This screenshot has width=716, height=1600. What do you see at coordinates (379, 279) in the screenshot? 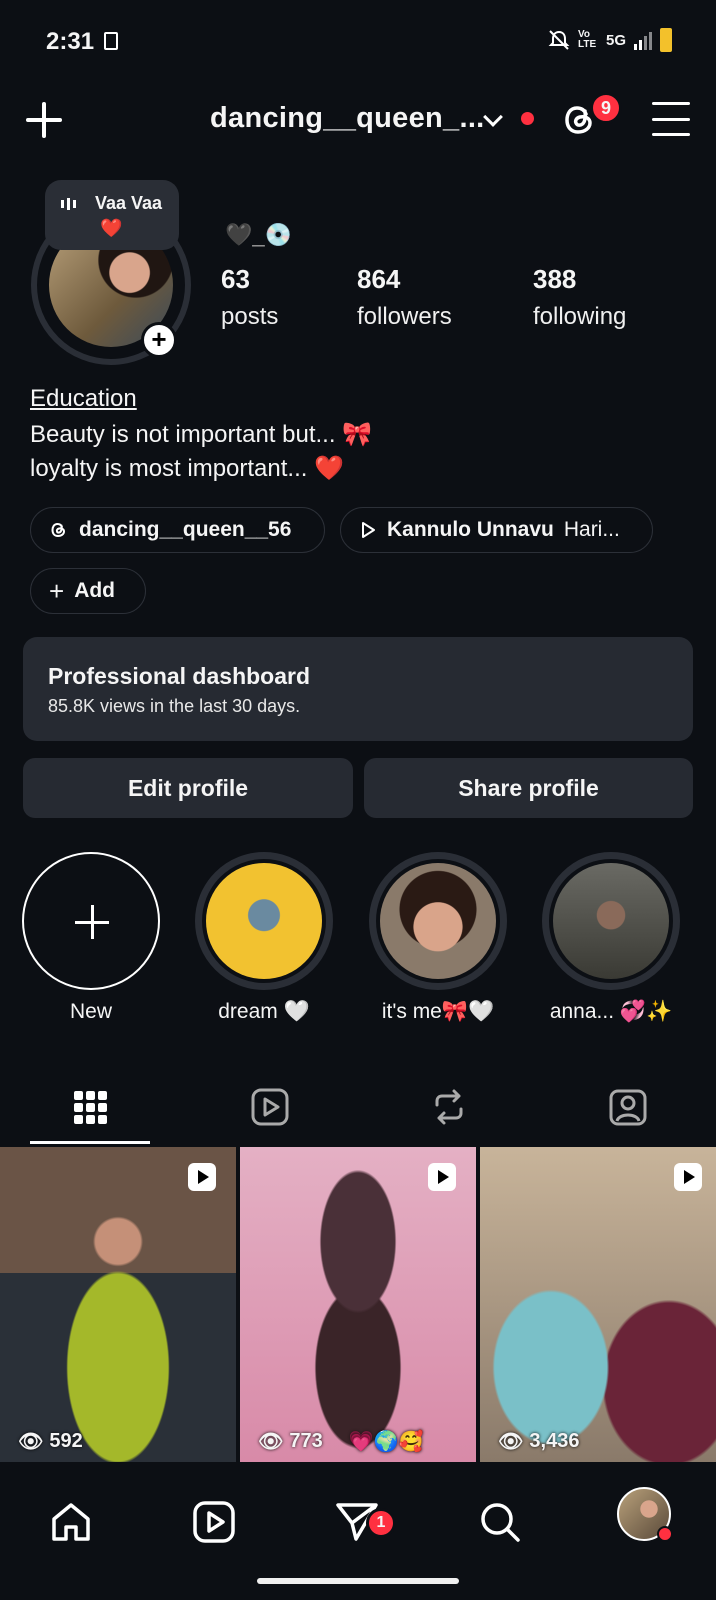
I see `stat-followers-value: 864` at bounding box center [379, 279].